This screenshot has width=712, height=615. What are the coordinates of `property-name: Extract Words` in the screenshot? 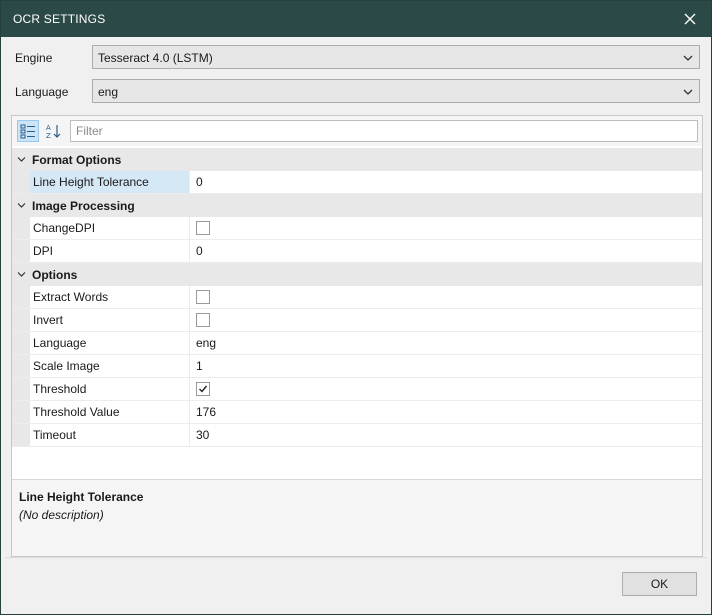 It's located at (110, 297).